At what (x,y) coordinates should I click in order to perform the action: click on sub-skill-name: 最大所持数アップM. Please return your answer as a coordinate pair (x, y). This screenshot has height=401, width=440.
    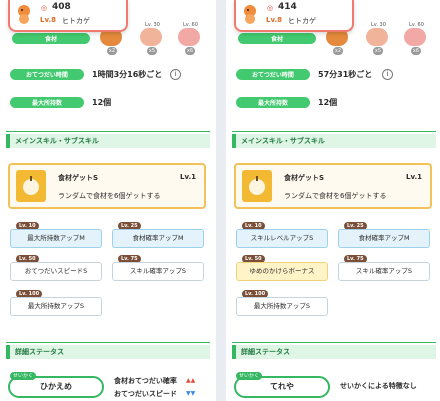
    Looking at the image, I should click on (56, 238).